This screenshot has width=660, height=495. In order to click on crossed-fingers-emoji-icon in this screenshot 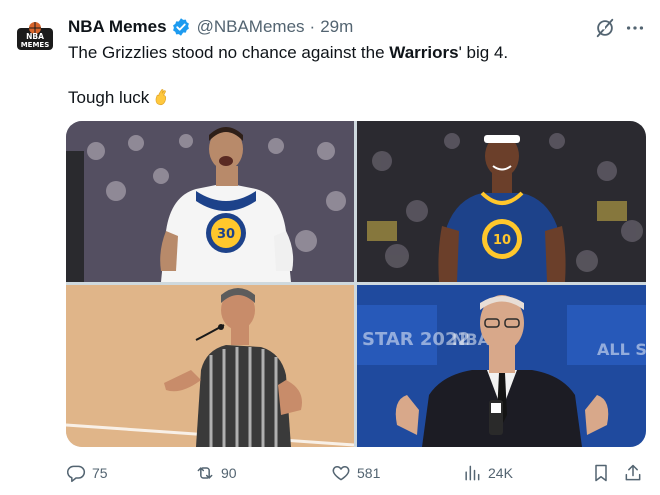, I will do `click(162, 97)`.